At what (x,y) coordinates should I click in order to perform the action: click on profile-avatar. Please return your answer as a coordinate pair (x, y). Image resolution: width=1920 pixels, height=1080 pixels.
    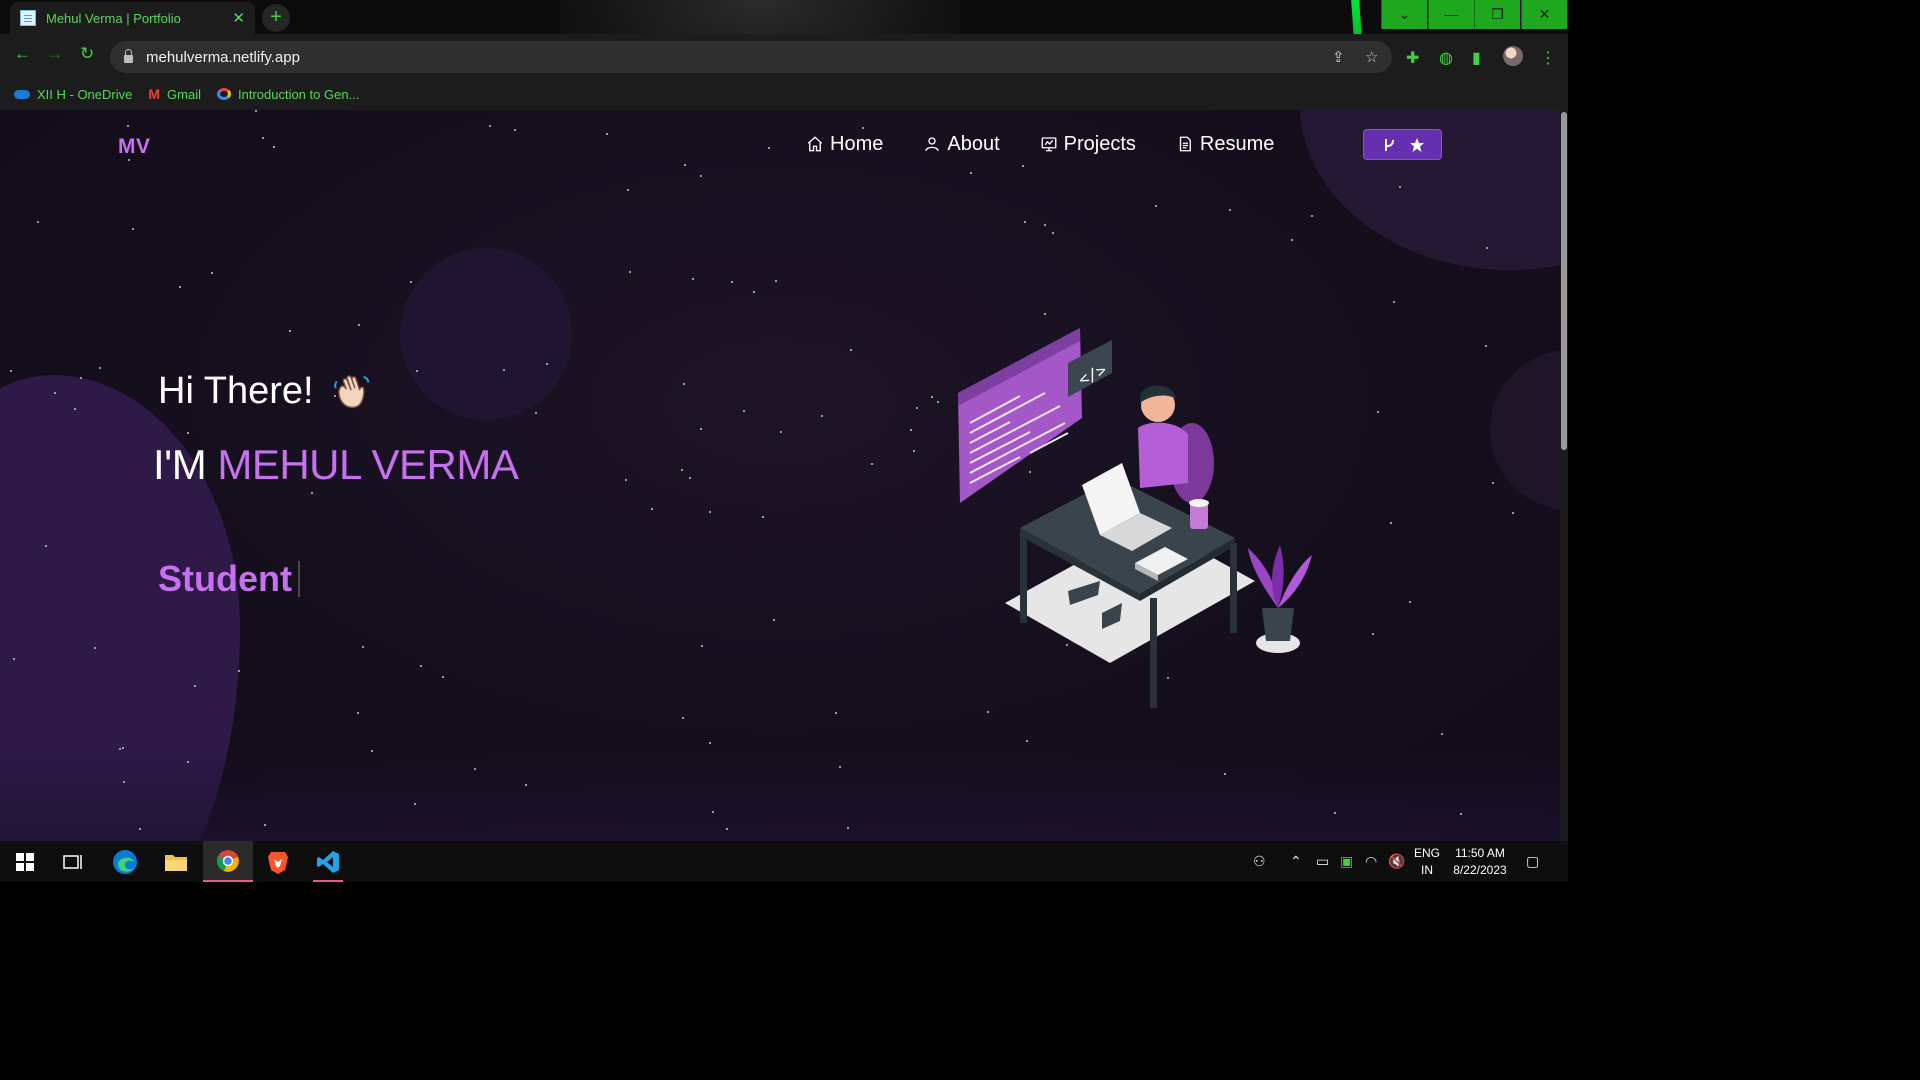
    Looking at the image, I should click on (1513, 56).